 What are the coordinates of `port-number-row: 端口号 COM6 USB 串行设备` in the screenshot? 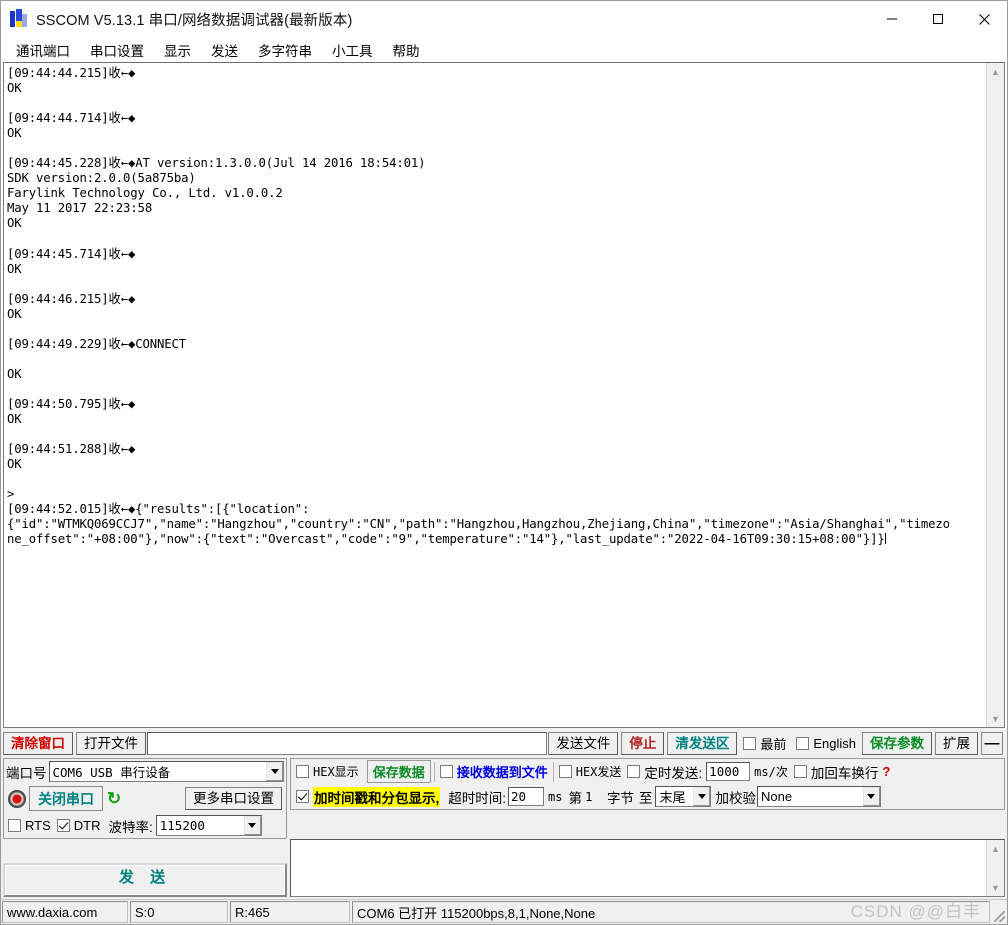 It's located at (145, 771).